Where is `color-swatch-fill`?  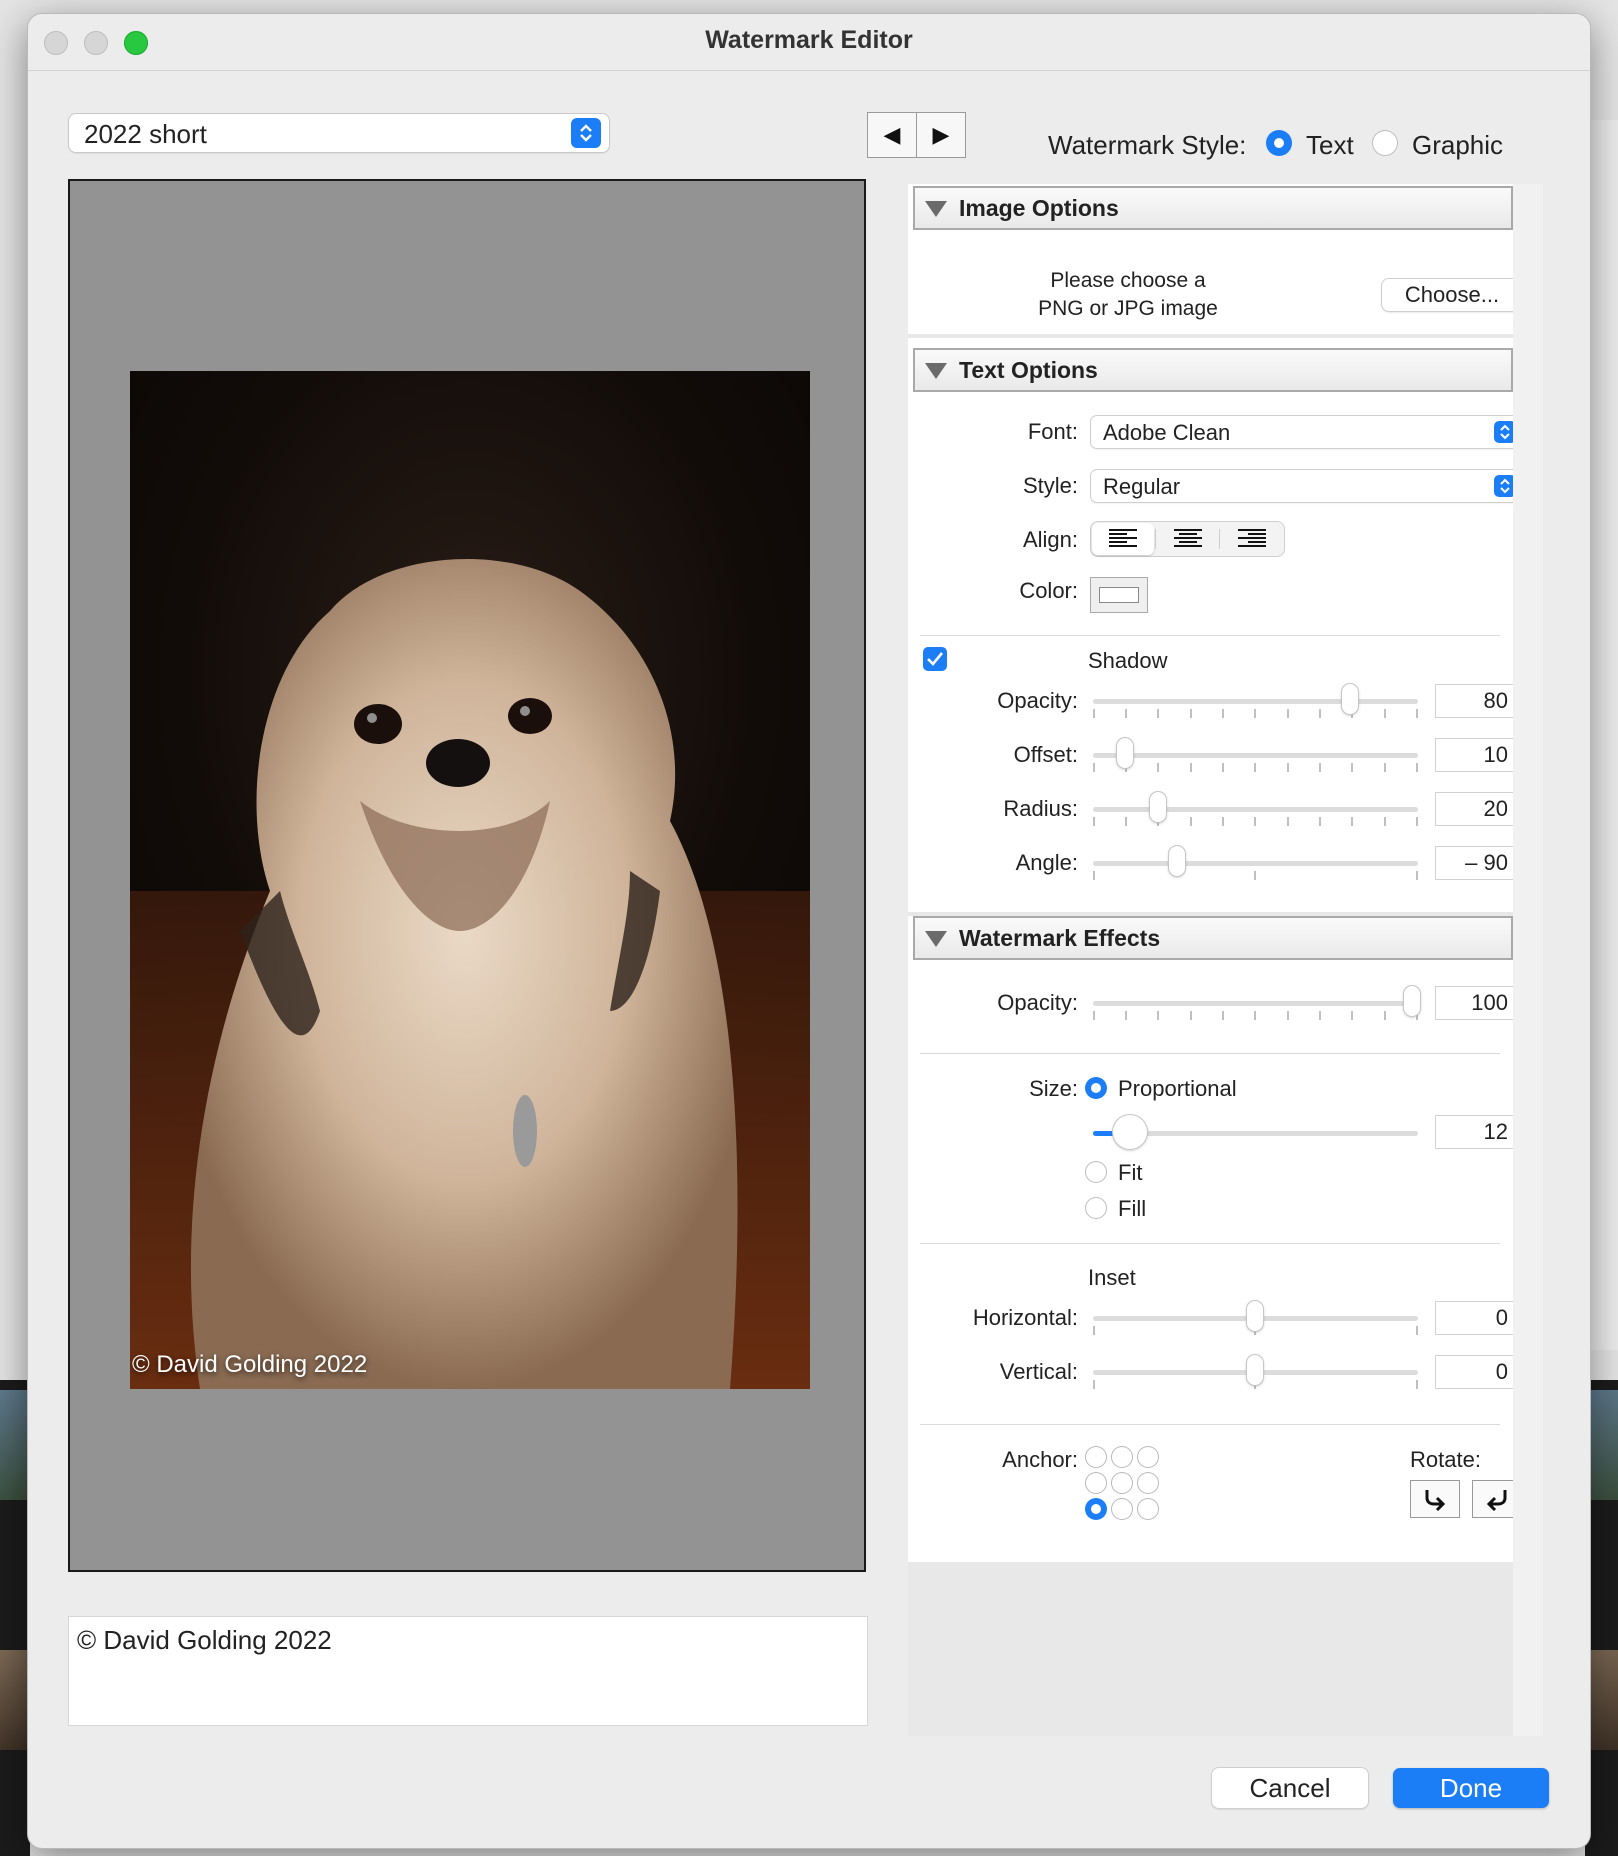 color-swatch-fill is located at coordinates (1119, 595).